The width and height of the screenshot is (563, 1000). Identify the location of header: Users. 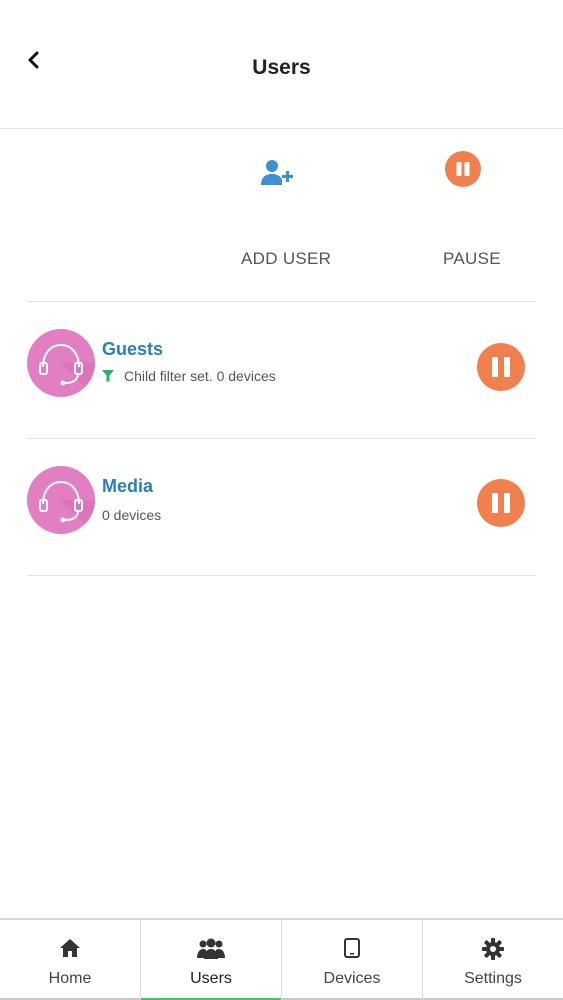
(281, 64).